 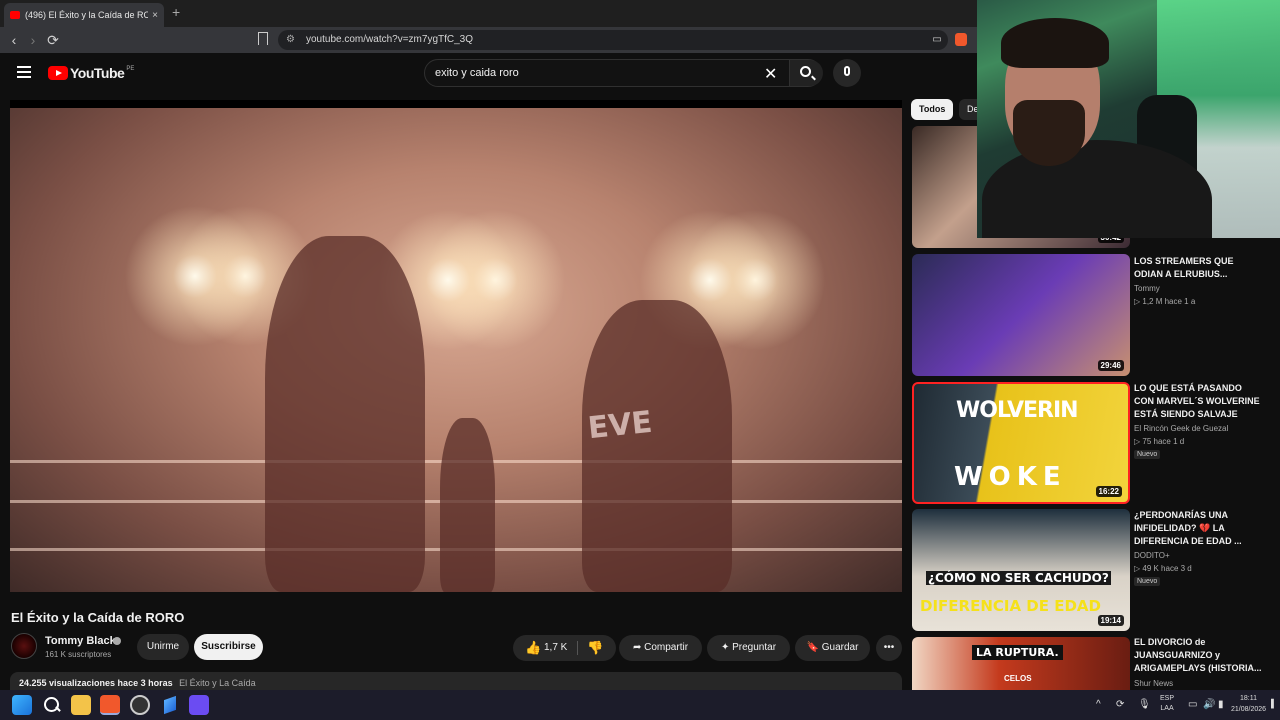 I want to click on tab-close-icon: ×, so click(x=155, y=15).